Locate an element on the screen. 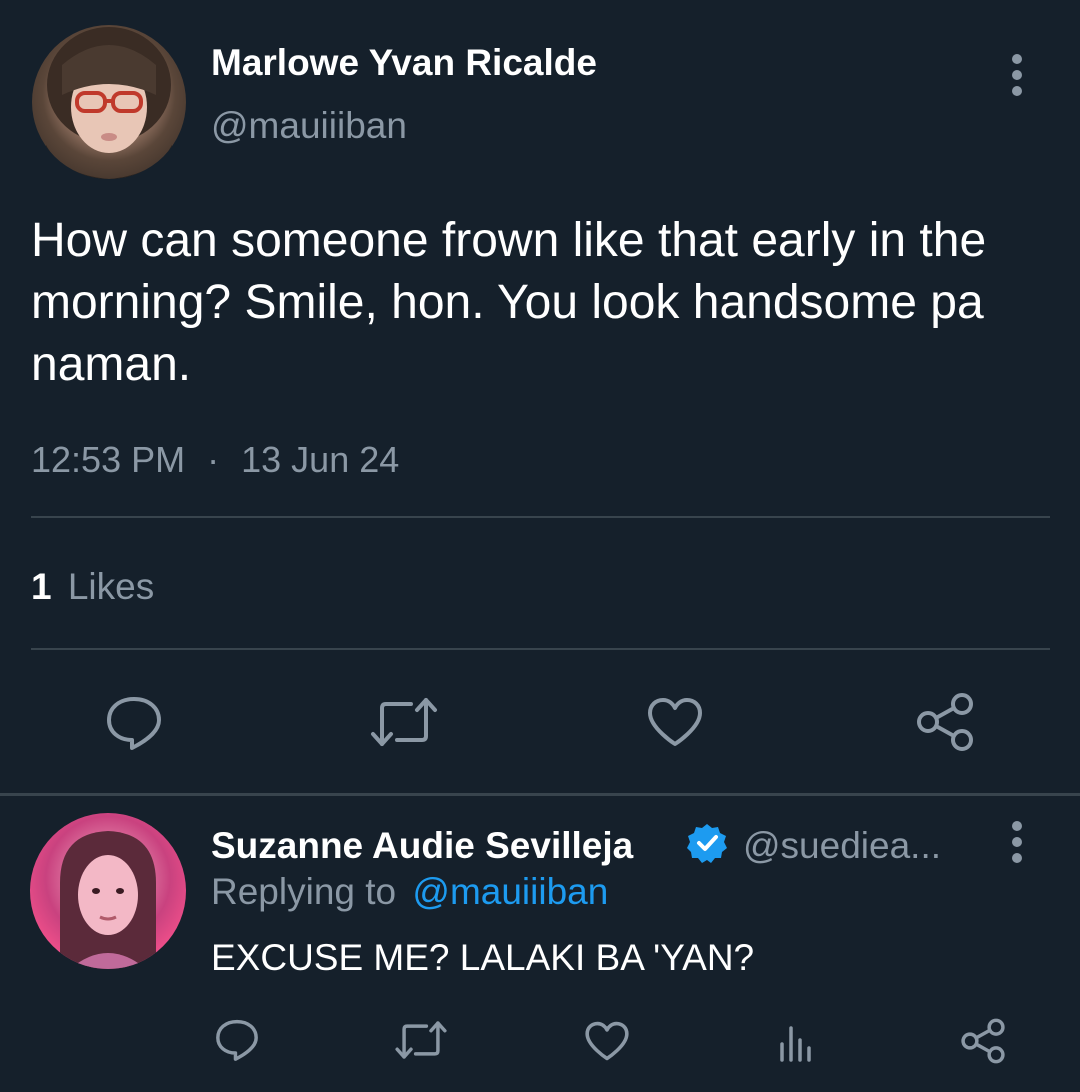 This screenshot has height=1092, width=1080. replying-to: Replying to @mauiiiban is located at coordinates (409, 892).